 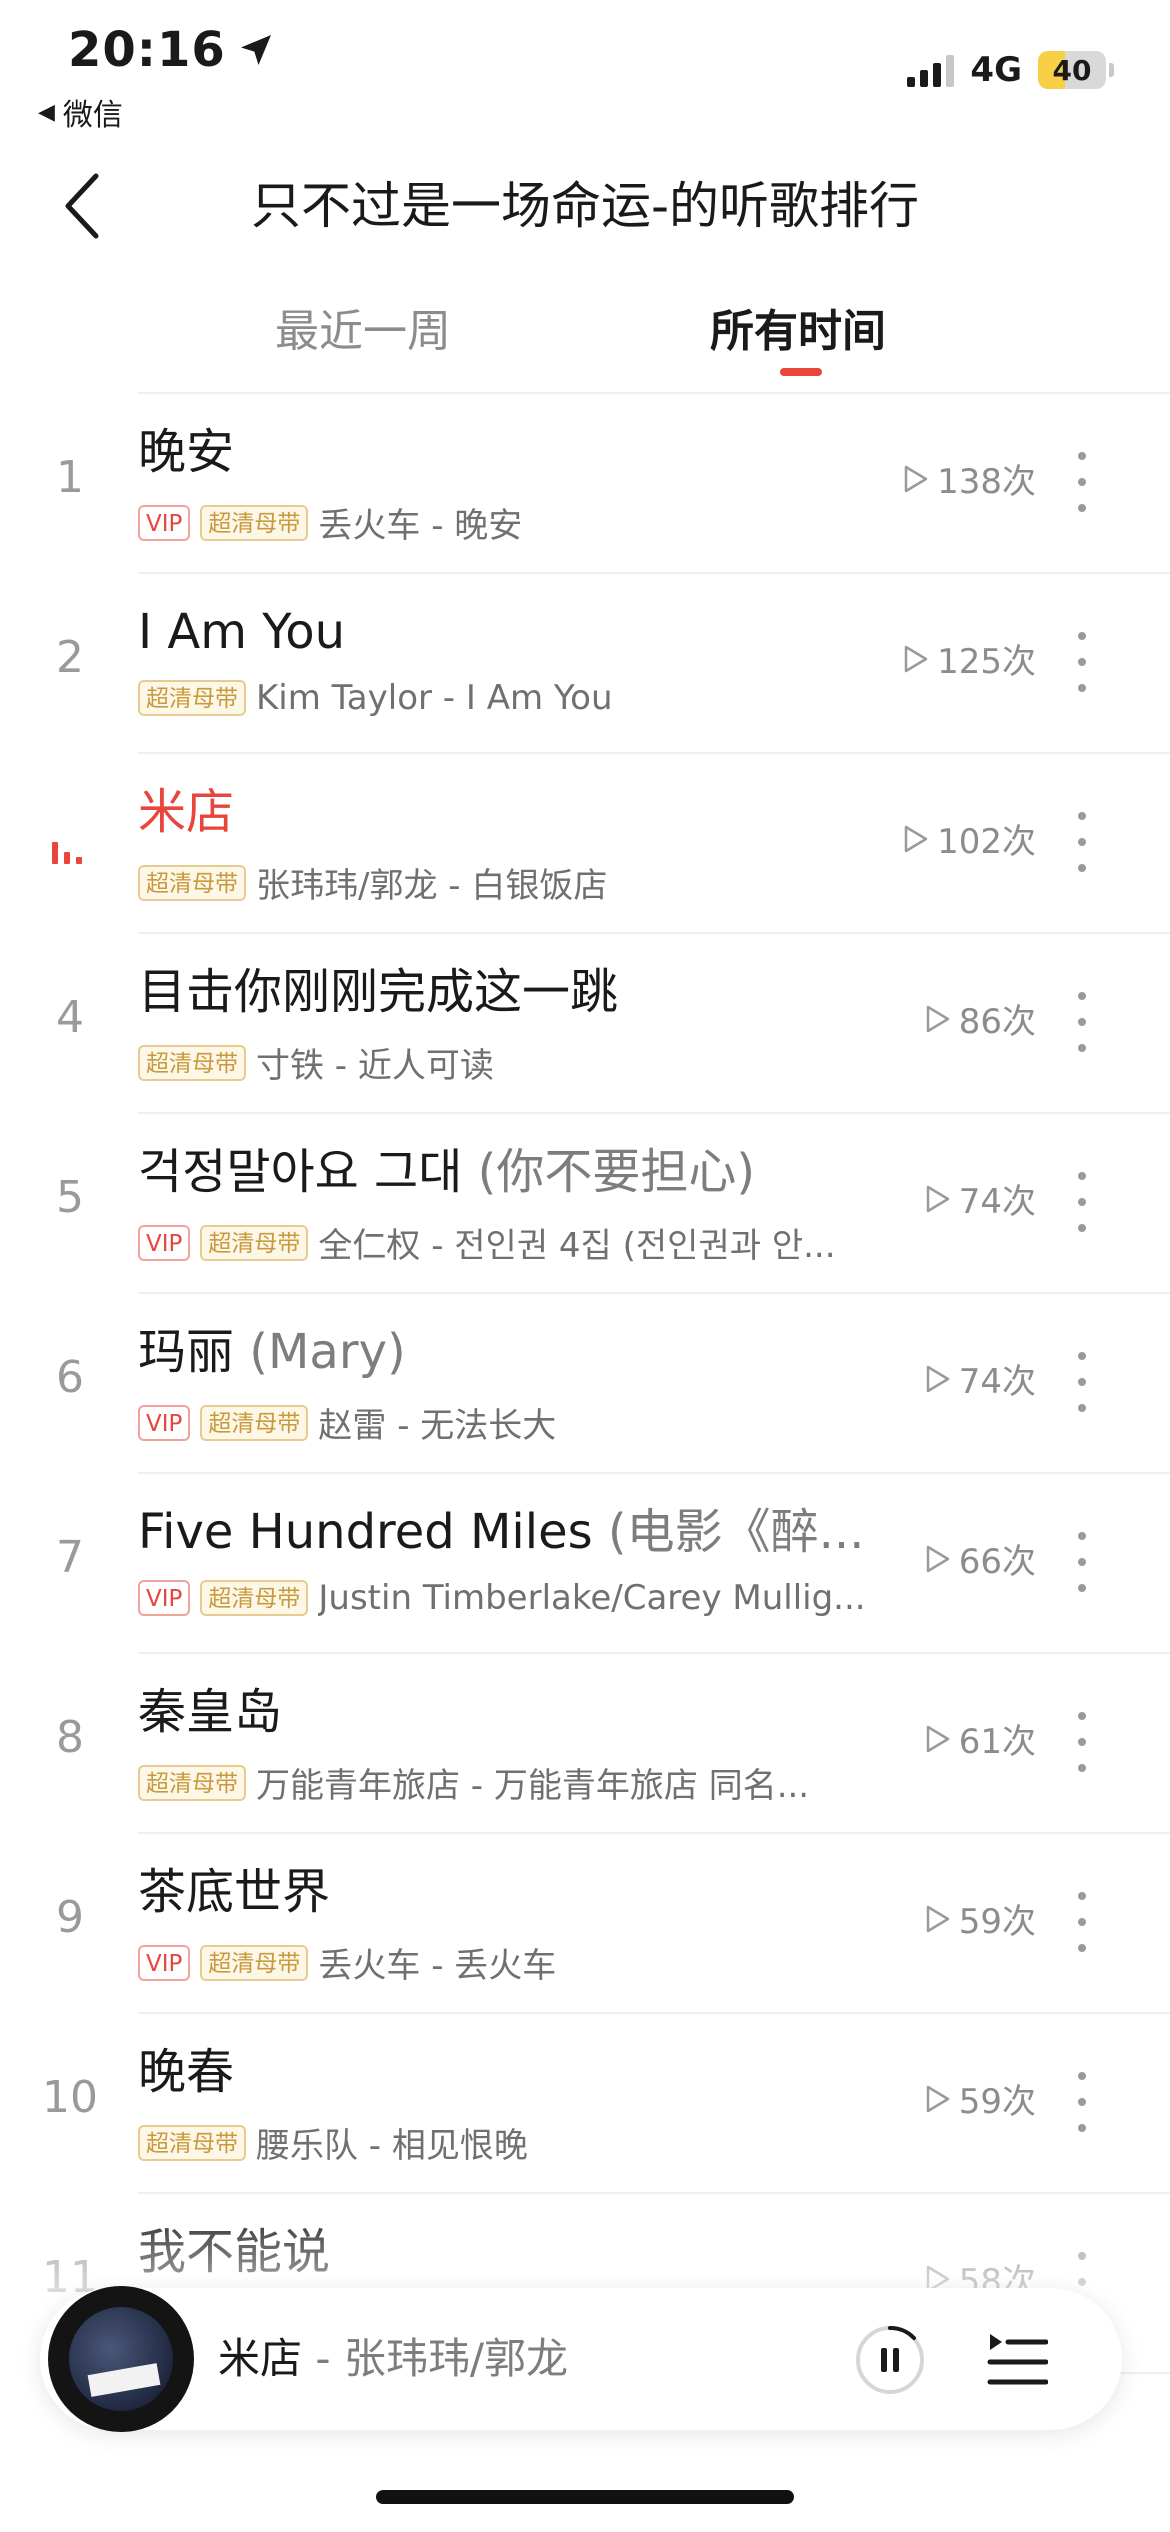 What do you see at coordinates (801, 372) in the screenshot?
I see `tab-active-indicator` at bounding box center [801, 372].